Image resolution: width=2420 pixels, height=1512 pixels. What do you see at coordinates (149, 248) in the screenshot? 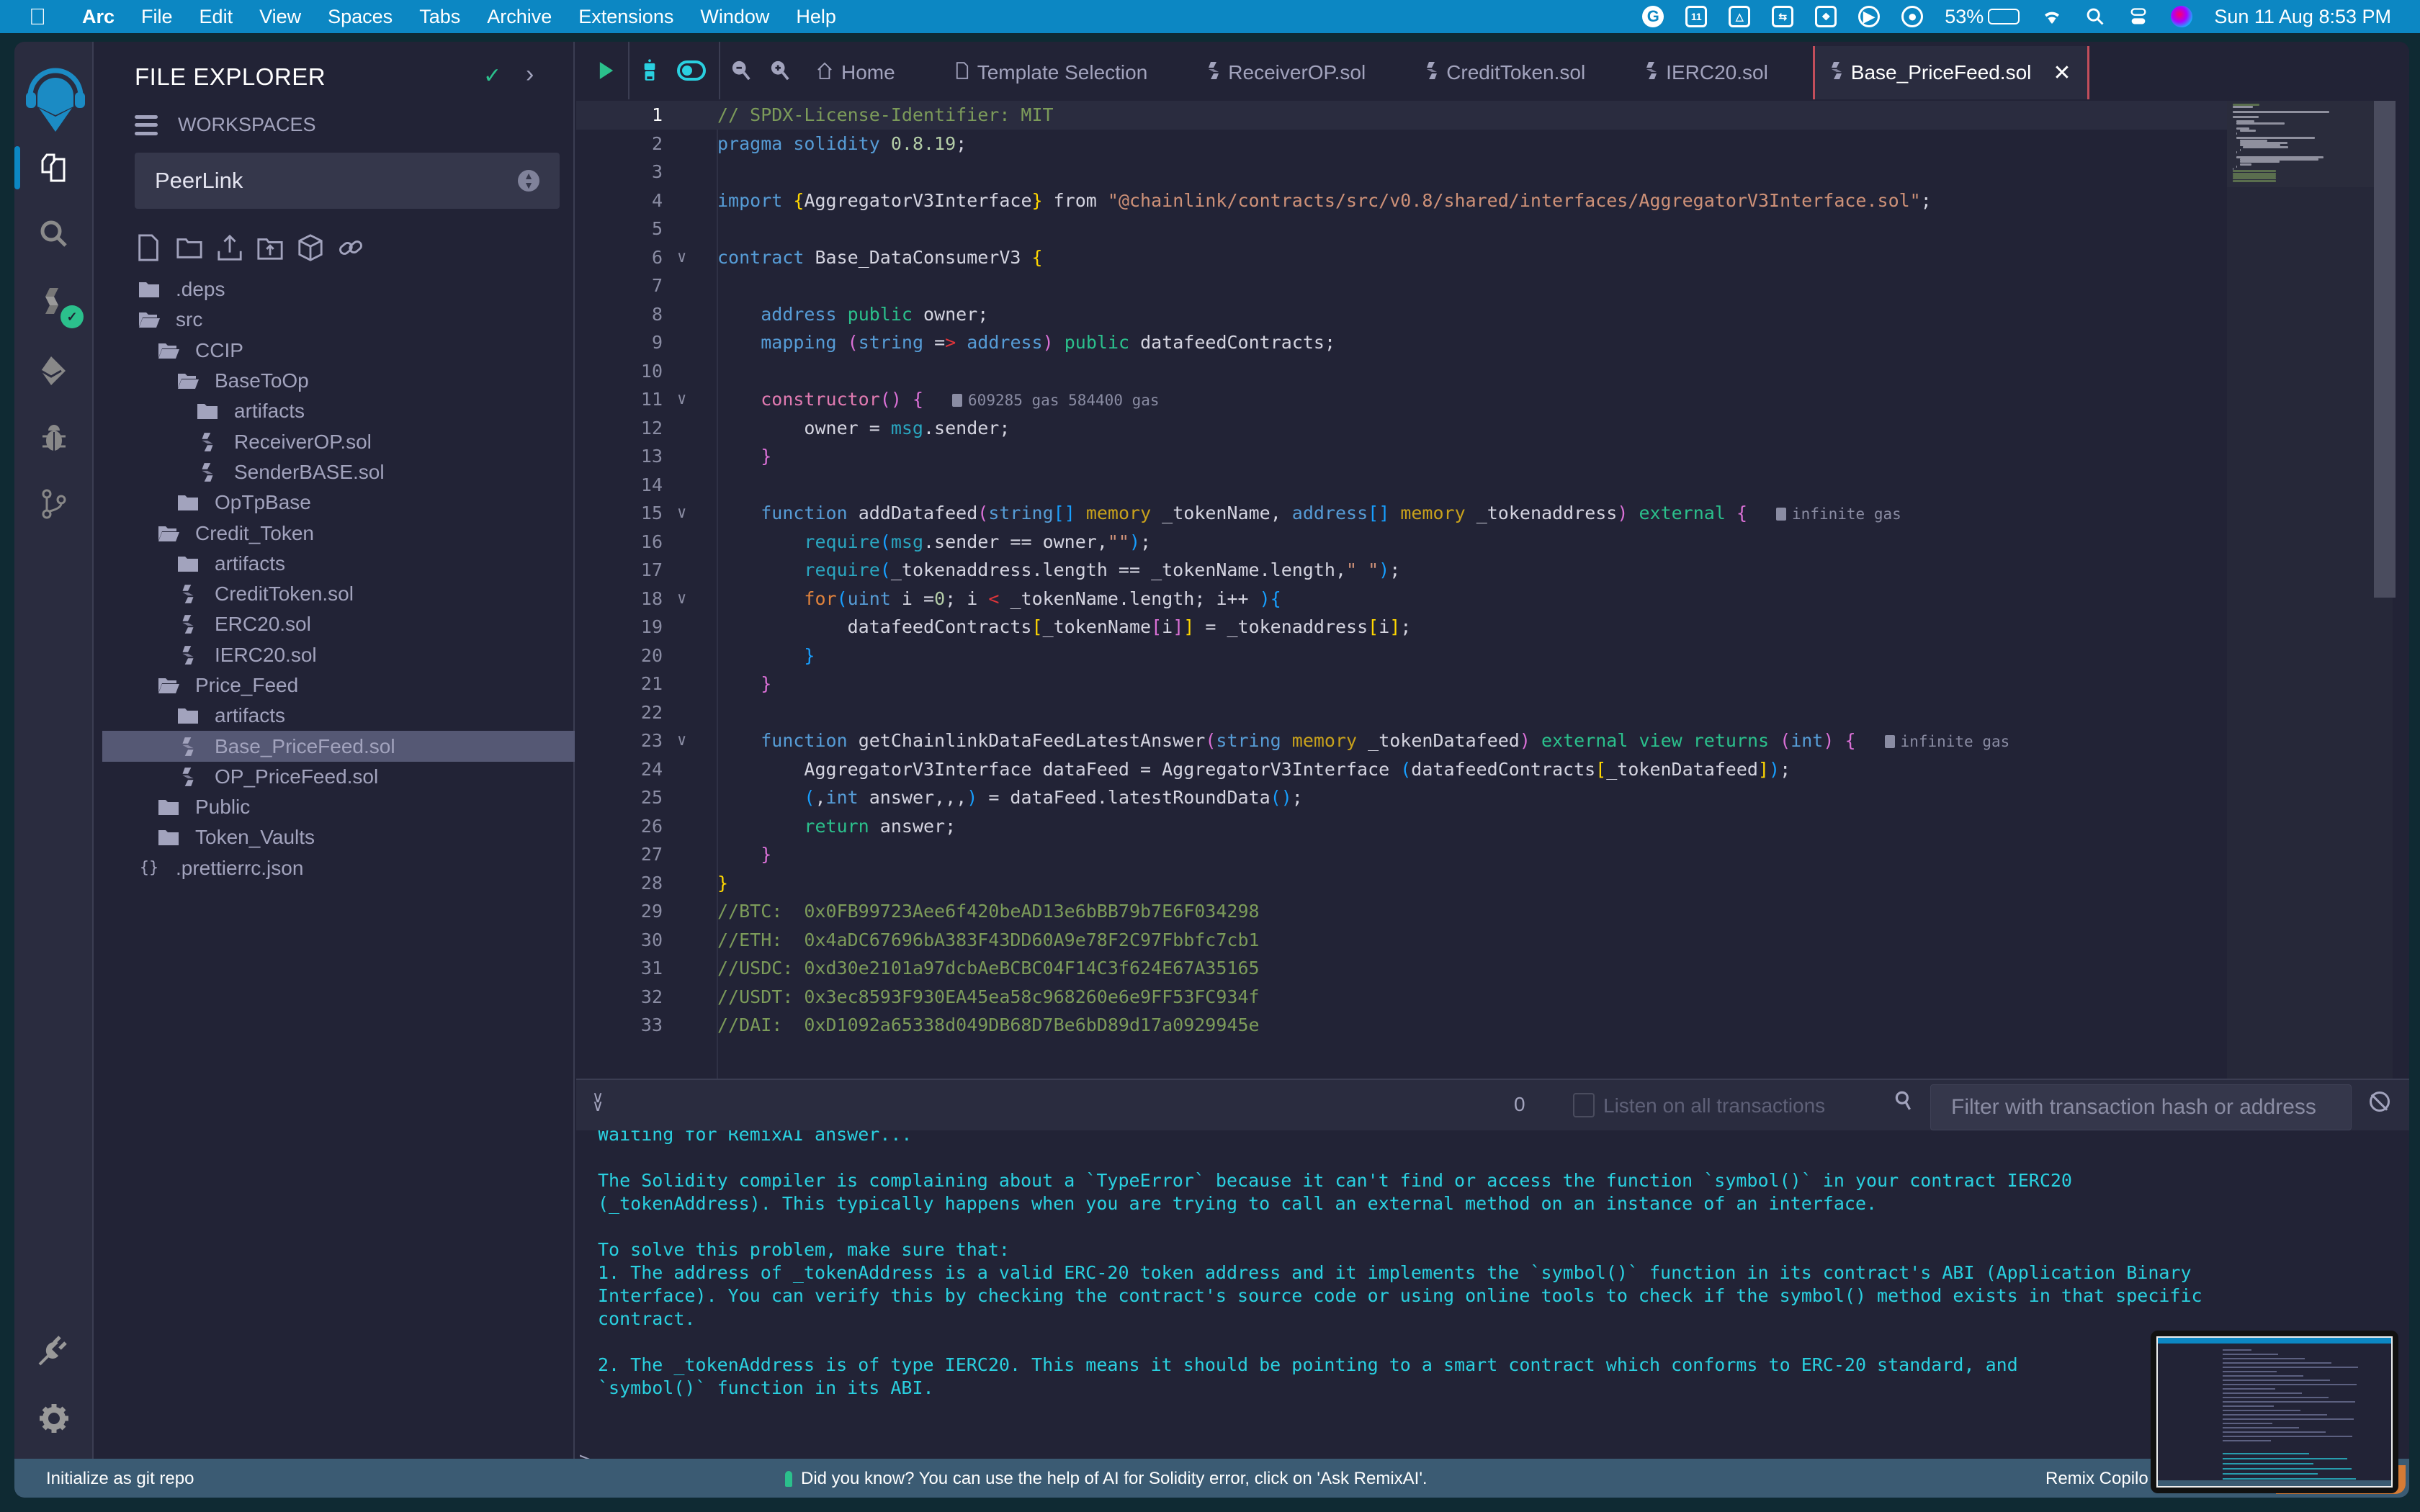
I see `new-file-button` at bounding box center [149, 248].